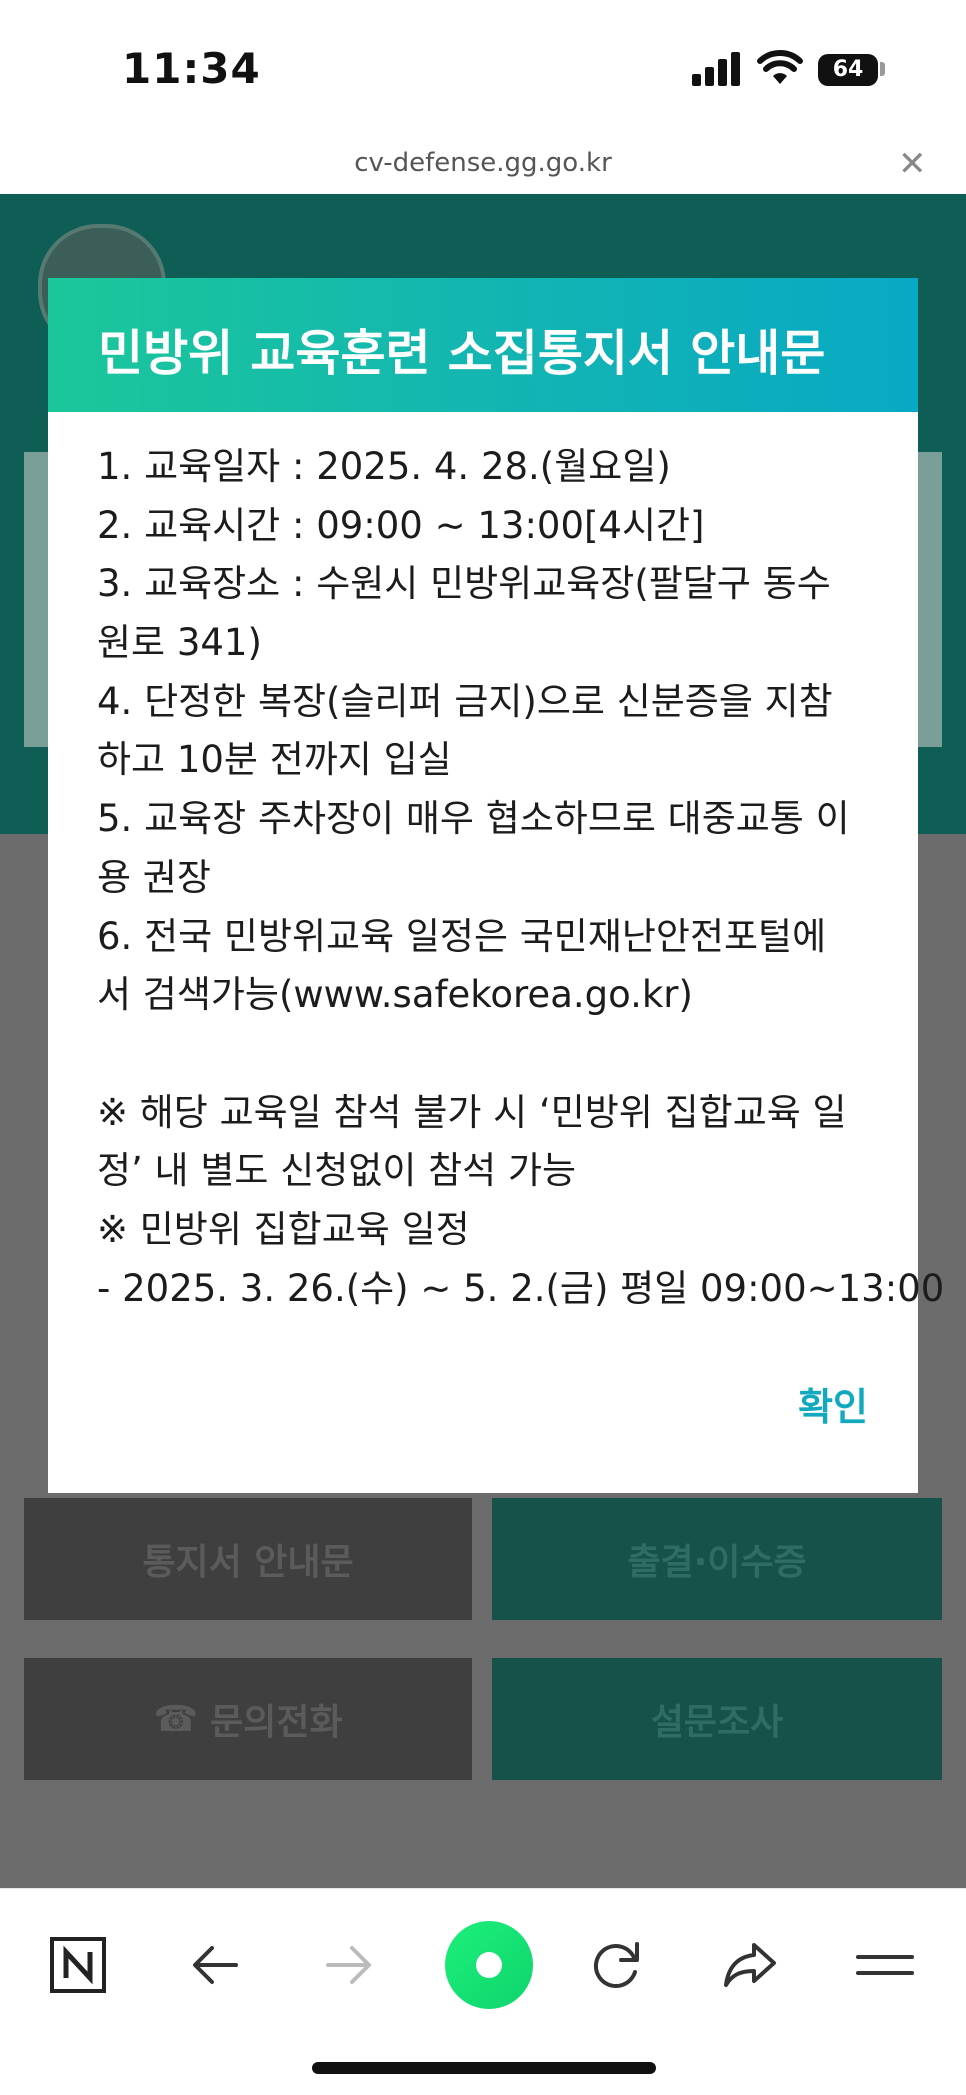 This screenshot has height=2095, width=966. What do you see at coordinates (848, 70) in the screenshot?
I see `battery-icon: 64` at bounding box center [848, 70].